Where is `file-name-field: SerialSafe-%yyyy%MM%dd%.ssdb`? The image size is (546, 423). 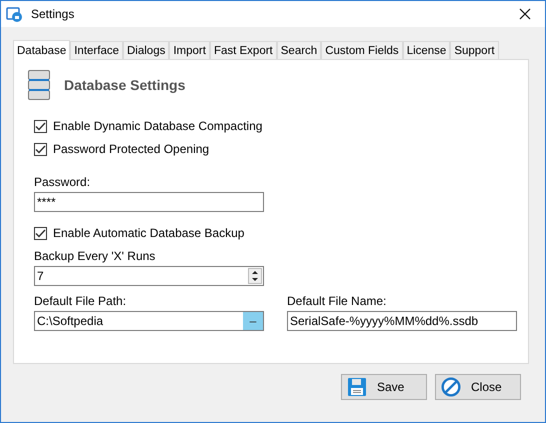 file-name-field: SerialSafe-%yyyy%MM%dd%.ssdb is located at coordinates (402, 321).